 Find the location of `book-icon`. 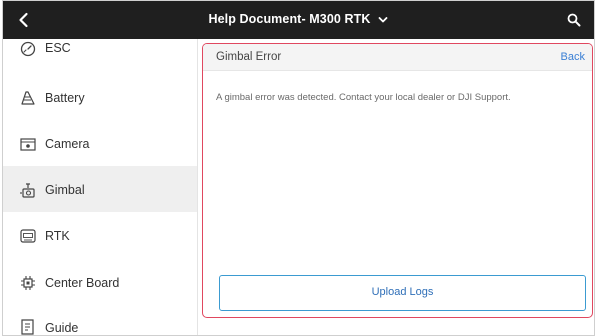

book-icon is located at coordinates (27, 327).